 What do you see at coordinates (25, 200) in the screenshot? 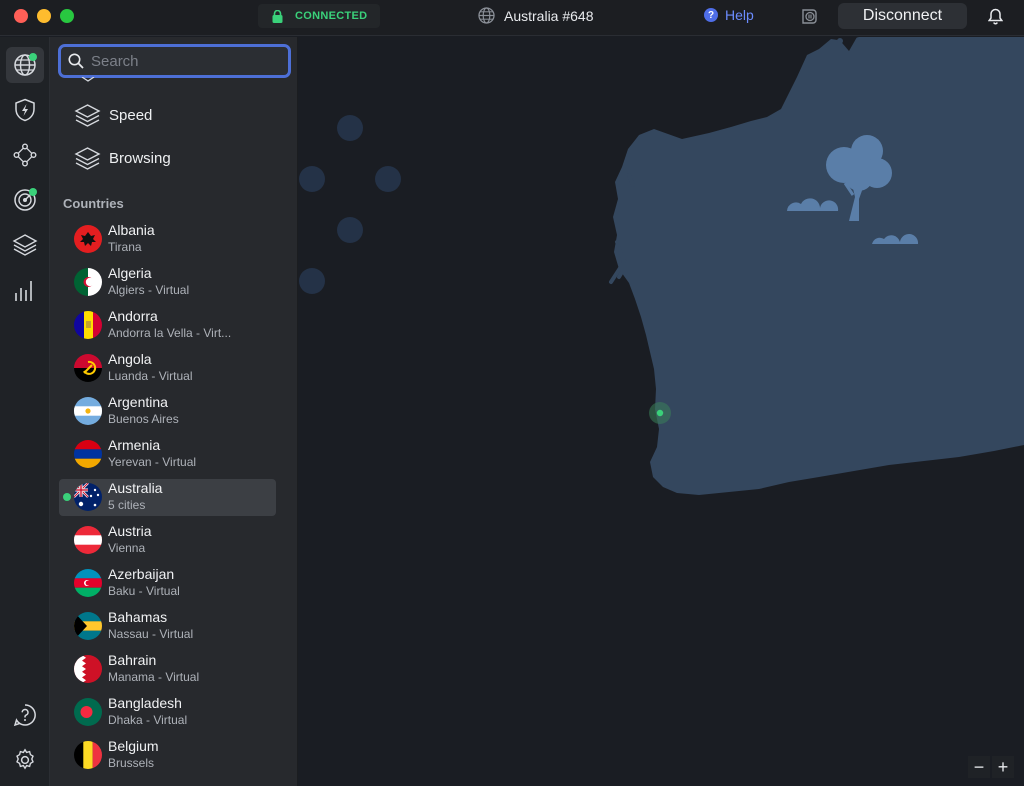
I see `rail-dark-web-monitor` at bounding box center [25, 200].